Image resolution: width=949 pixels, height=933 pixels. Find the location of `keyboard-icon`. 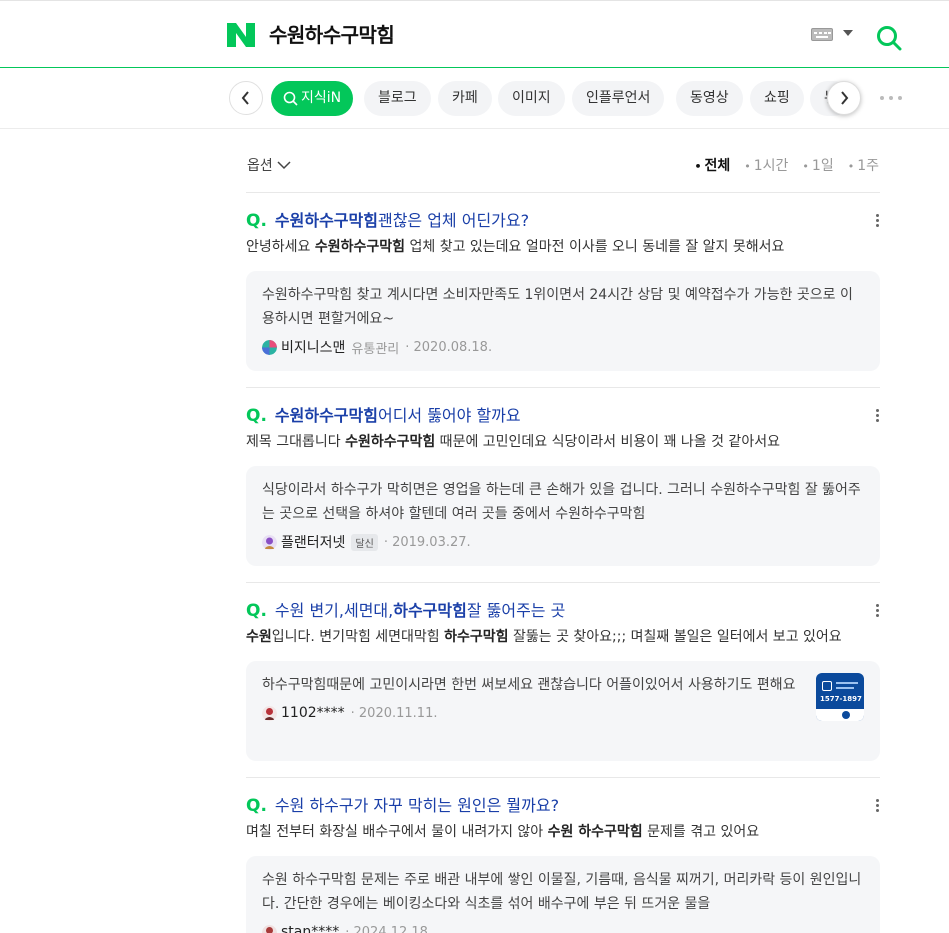

keyboard-icon is located at coordinates (822, 34).